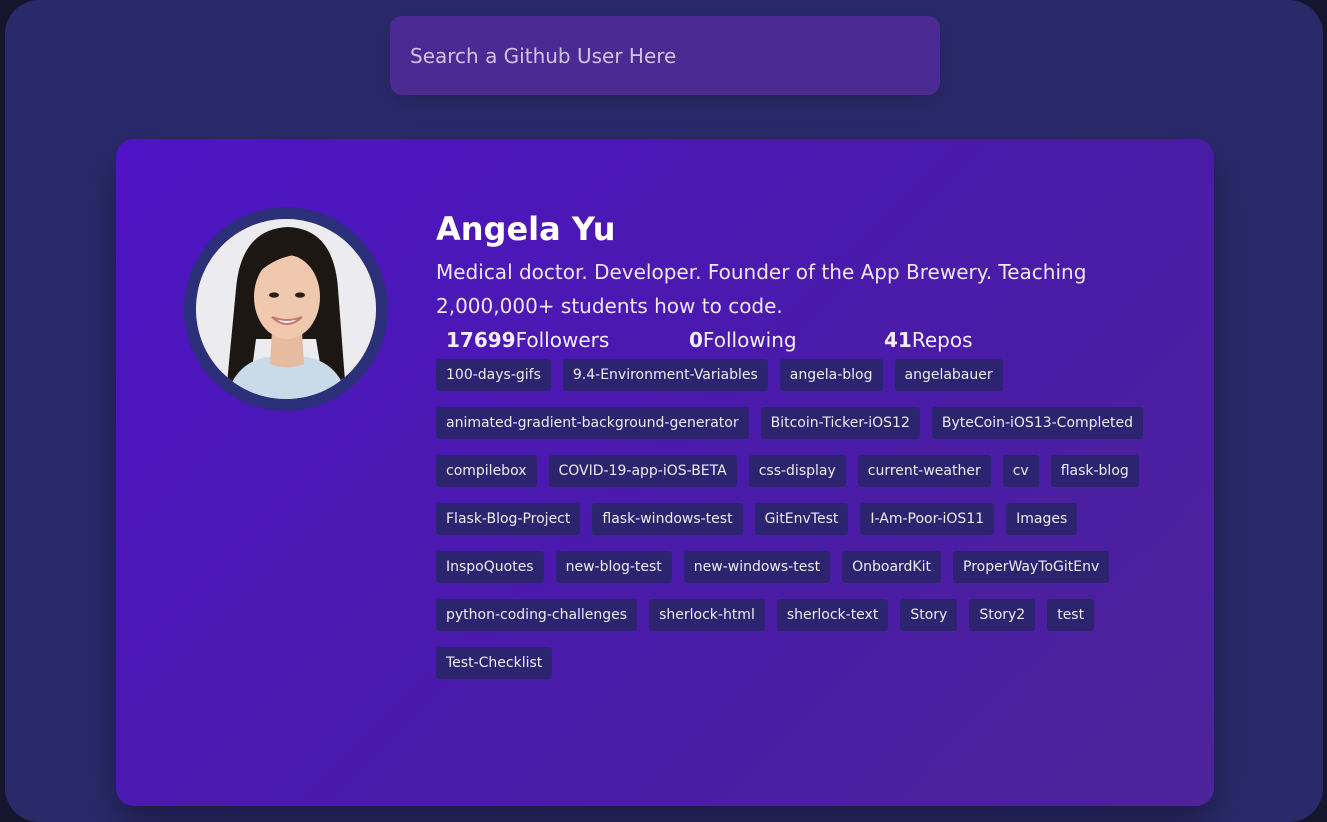  I want to click on avatar-ring, so click(286, 309).